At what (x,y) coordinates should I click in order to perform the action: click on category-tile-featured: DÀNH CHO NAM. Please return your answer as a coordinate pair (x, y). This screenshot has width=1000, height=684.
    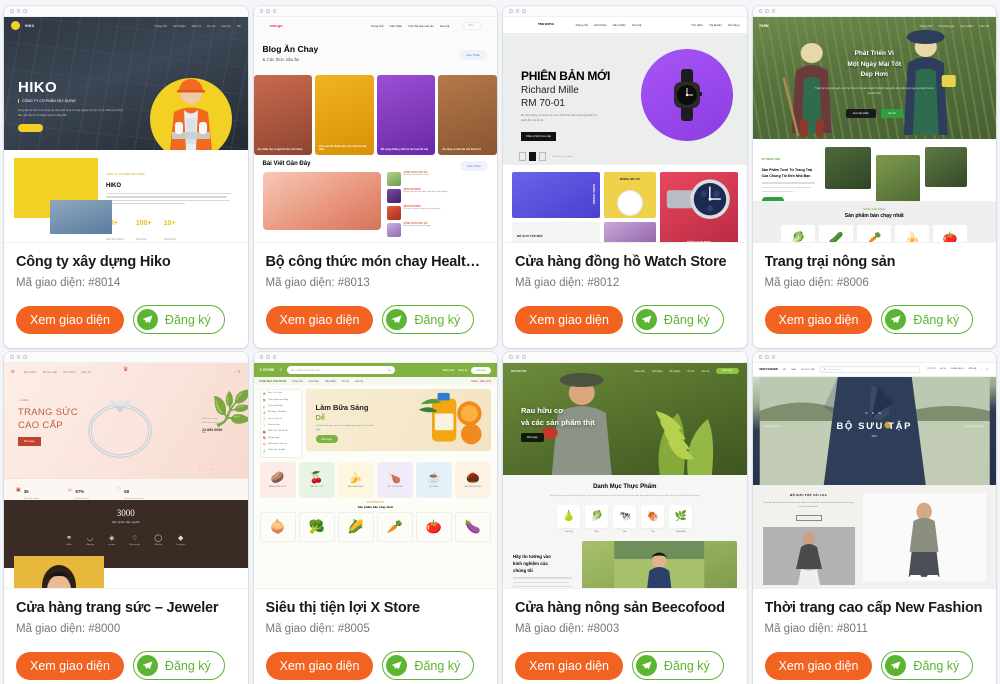
    Looking at the image, I should click on (699, 207).